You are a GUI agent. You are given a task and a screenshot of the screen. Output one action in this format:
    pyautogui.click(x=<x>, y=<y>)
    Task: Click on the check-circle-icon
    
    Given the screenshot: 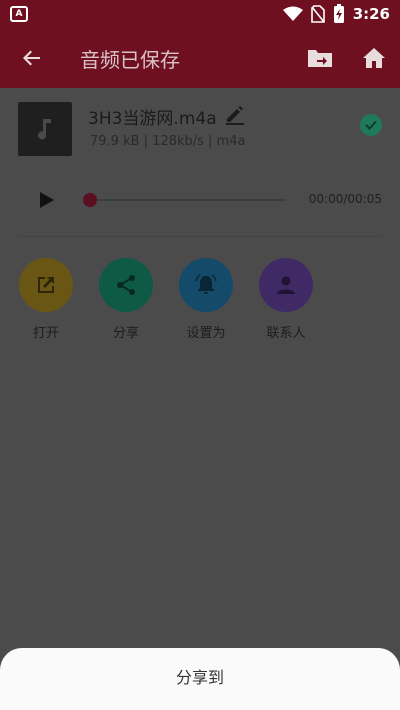 What is the action you would take?
    pyautogui.click(x=371, y=125)
    